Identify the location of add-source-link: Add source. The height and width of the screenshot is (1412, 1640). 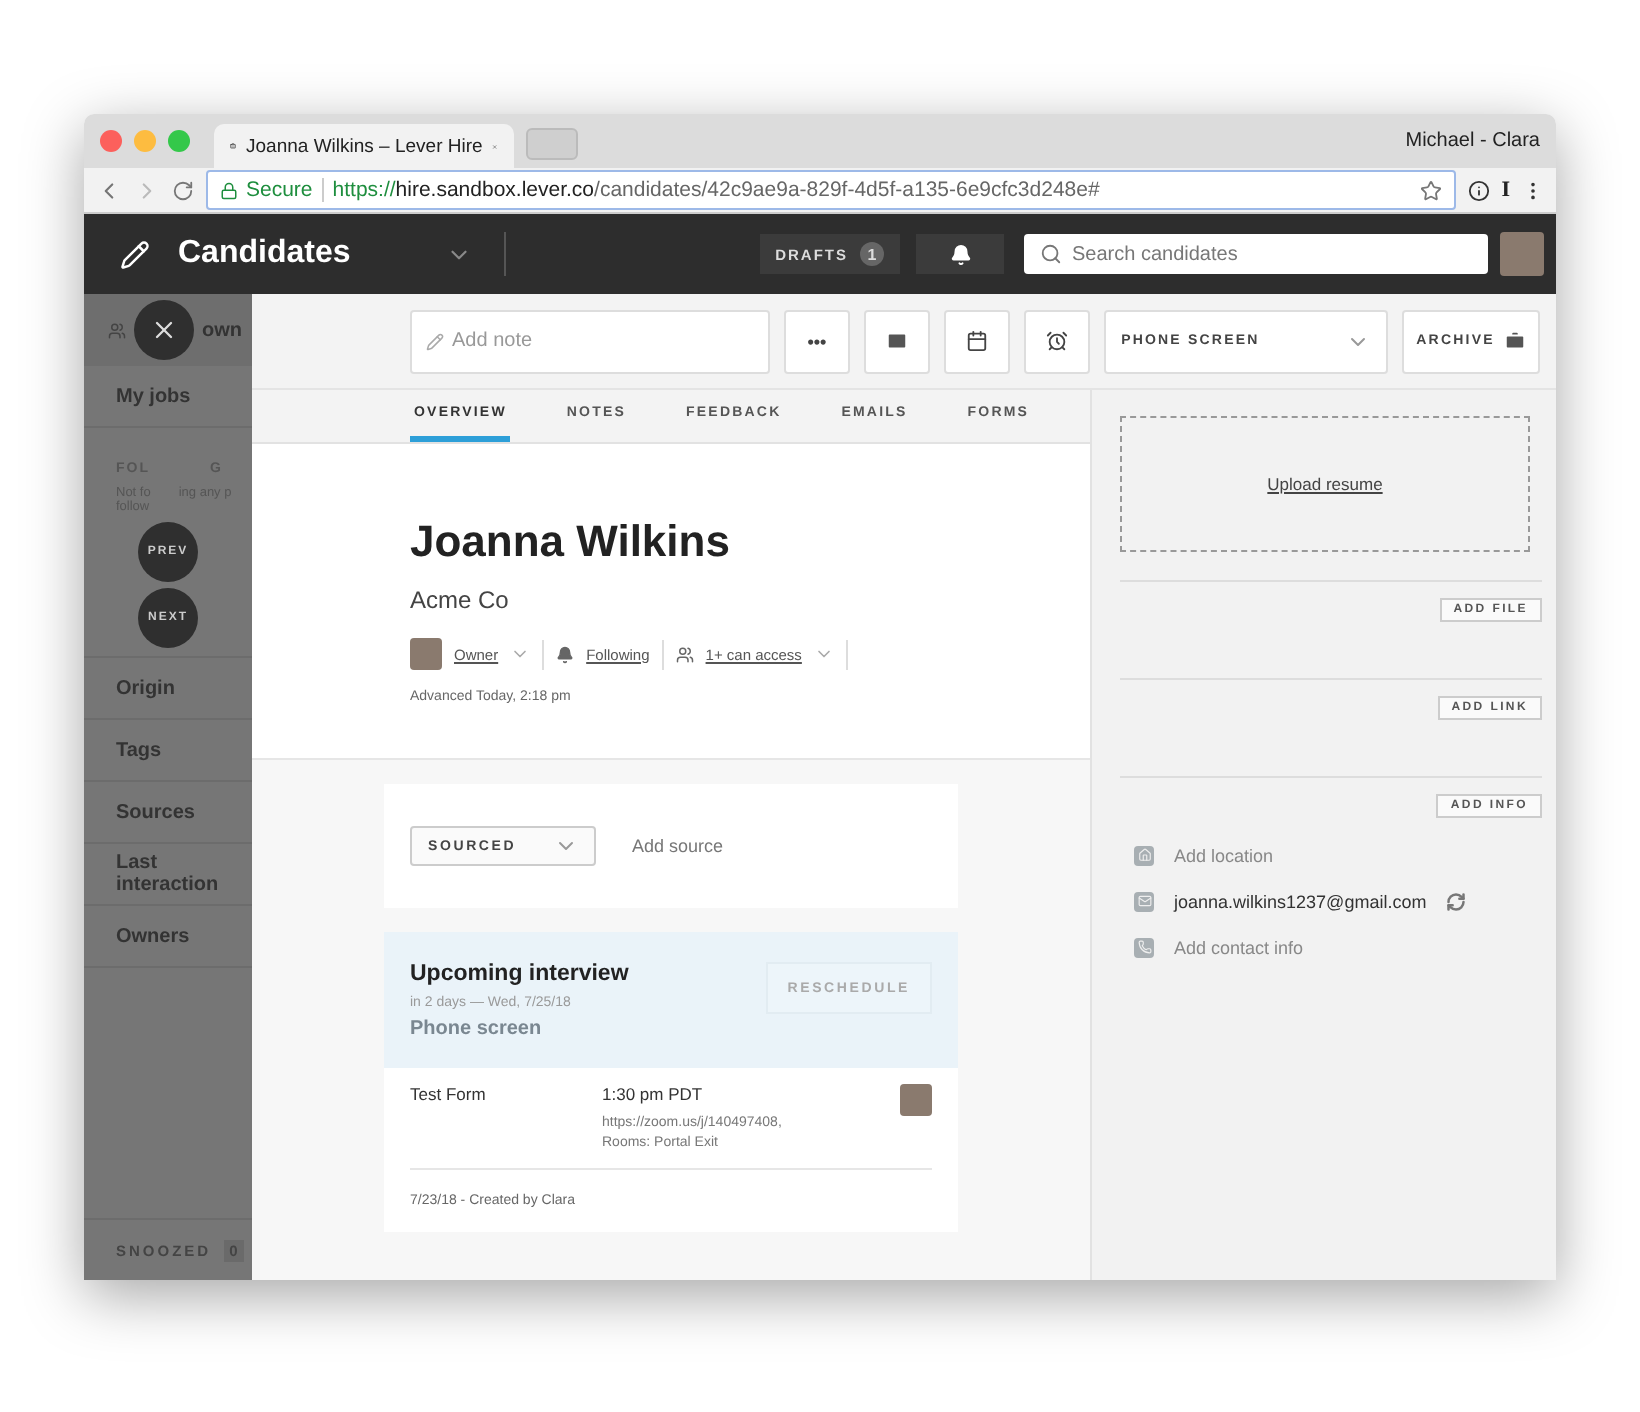
(678, 846).